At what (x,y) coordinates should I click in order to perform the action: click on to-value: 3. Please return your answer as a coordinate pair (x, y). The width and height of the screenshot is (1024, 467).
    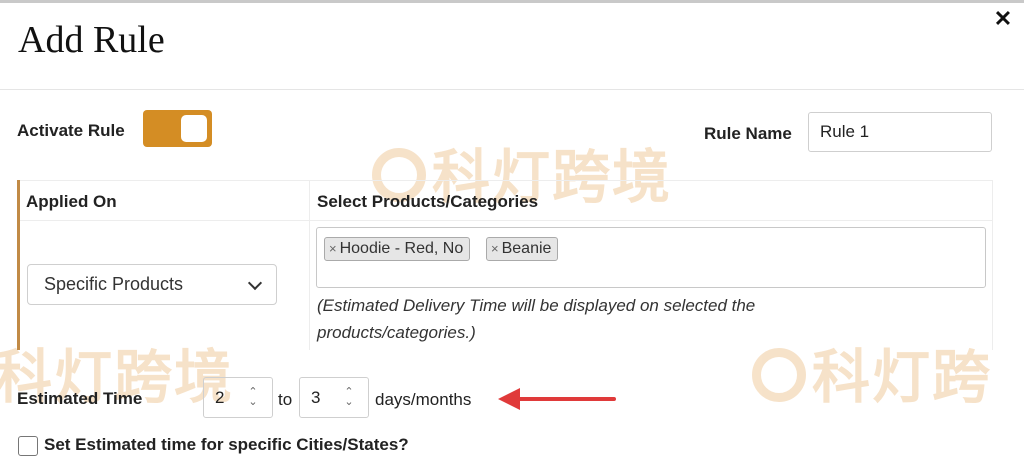
    Looking at the image, I should click on (316, 397).